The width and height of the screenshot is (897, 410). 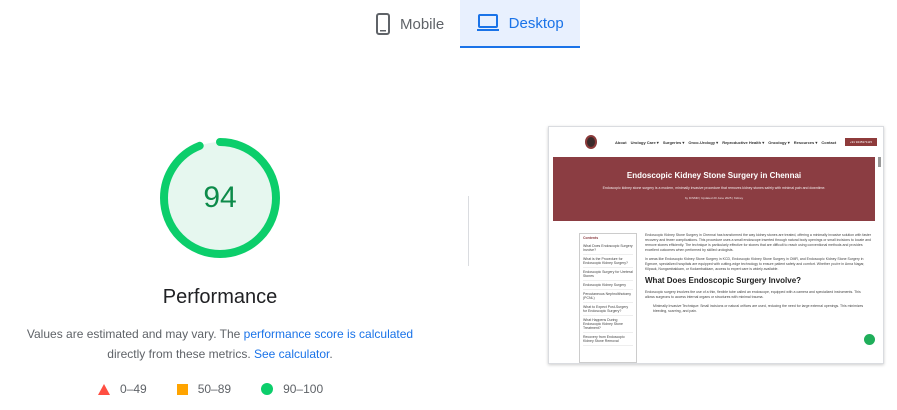 What do you see at coordinates (468, 231) in the screenshot?
I see `divider` at bounding box center [468, 231].